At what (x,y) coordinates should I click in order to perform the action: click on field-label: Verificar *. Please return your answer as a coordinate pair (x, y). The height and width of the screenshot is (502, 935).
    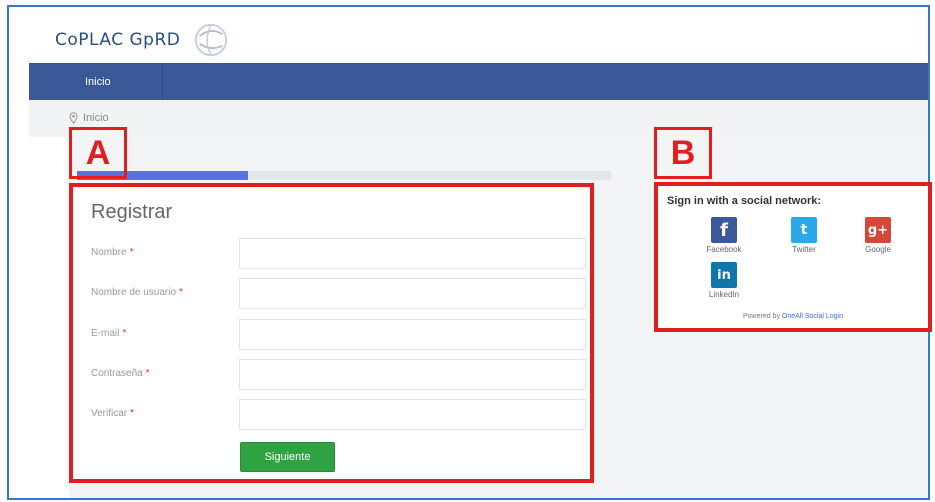
    Looking at the image, I should click on (113, 413).